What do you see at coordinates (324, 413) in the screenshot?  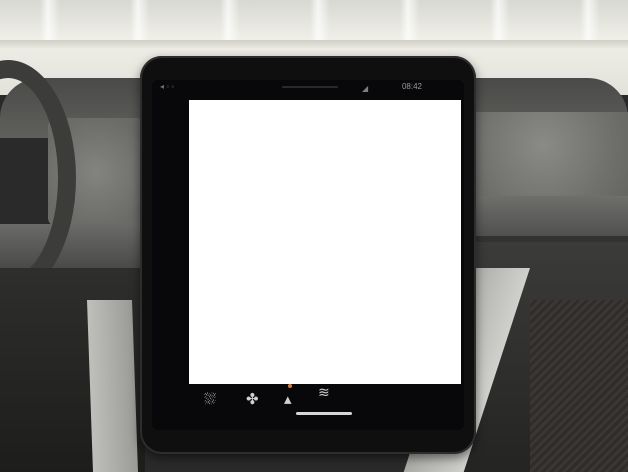 I see `home-indicator-bar` at bounding box center [324, 413].